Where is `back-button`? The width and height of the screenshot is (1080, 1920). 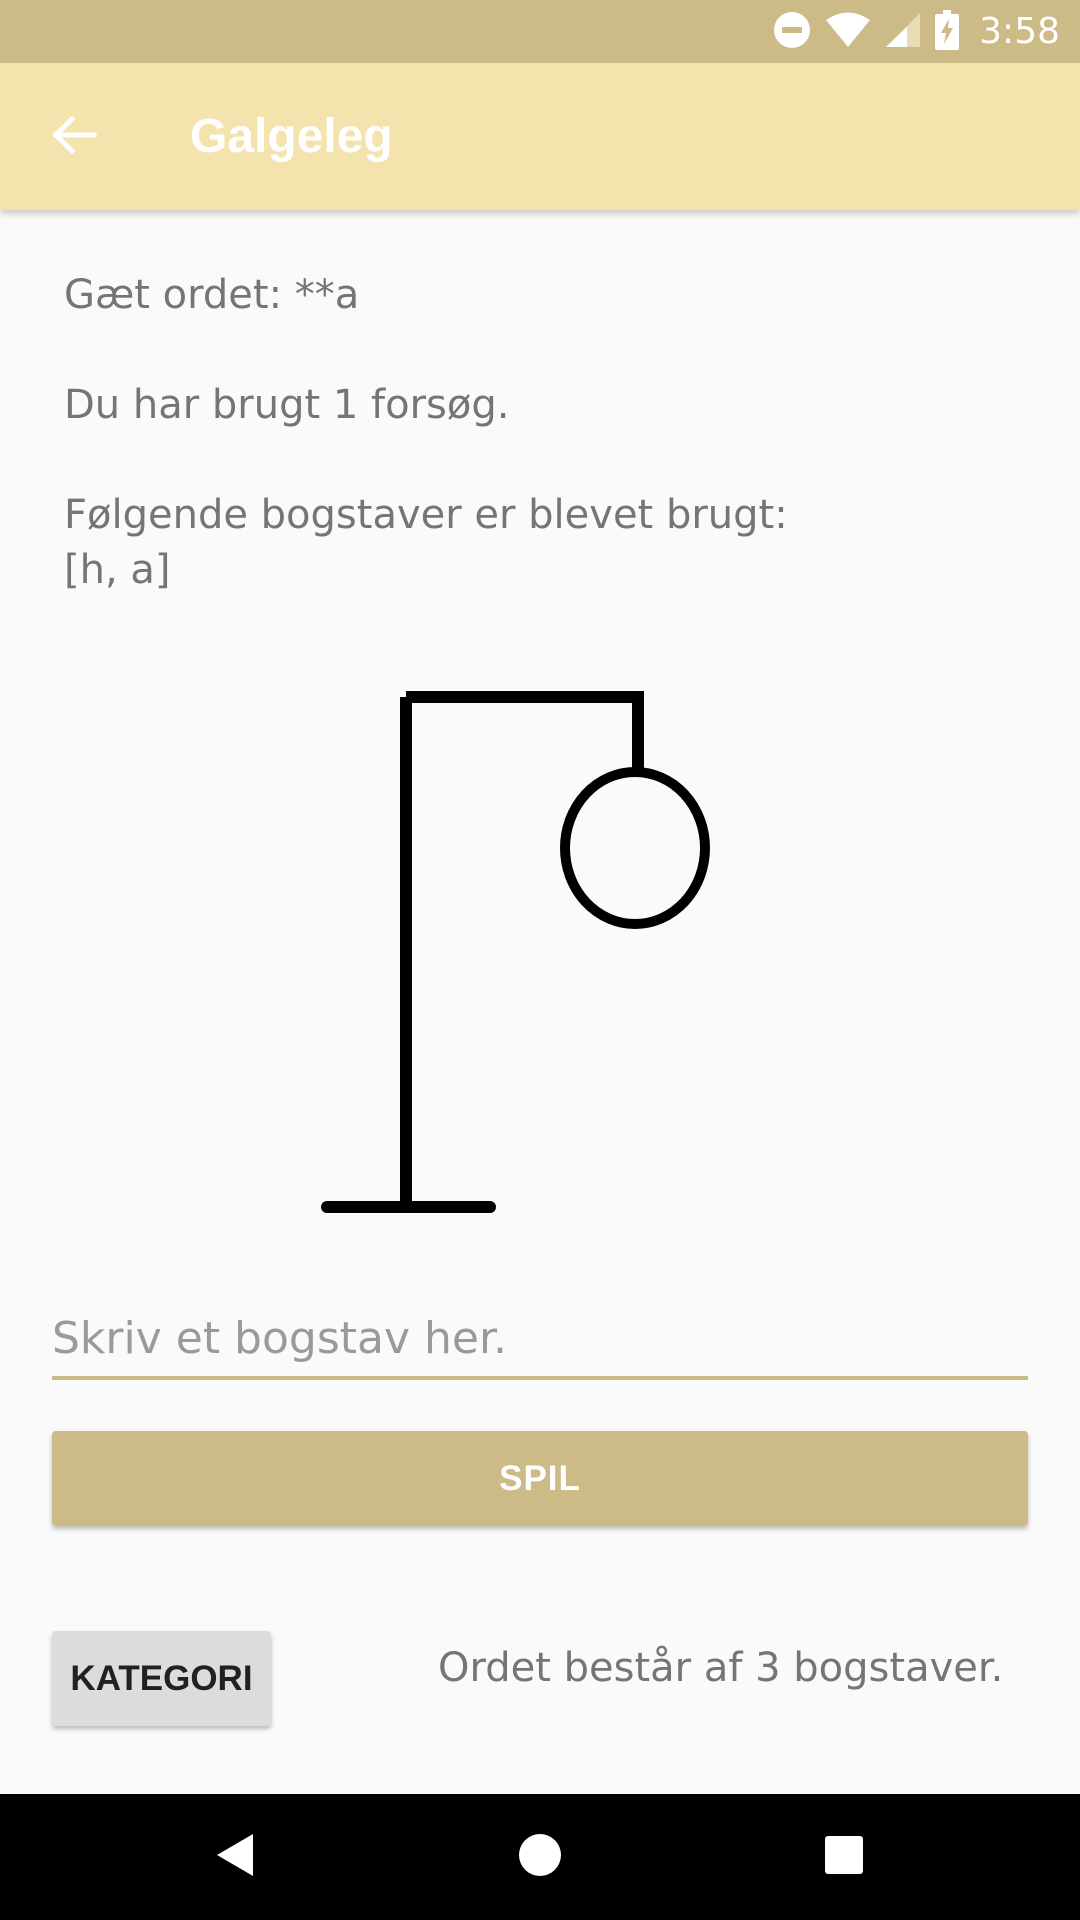
back-button is located at coordinates (74, 137).